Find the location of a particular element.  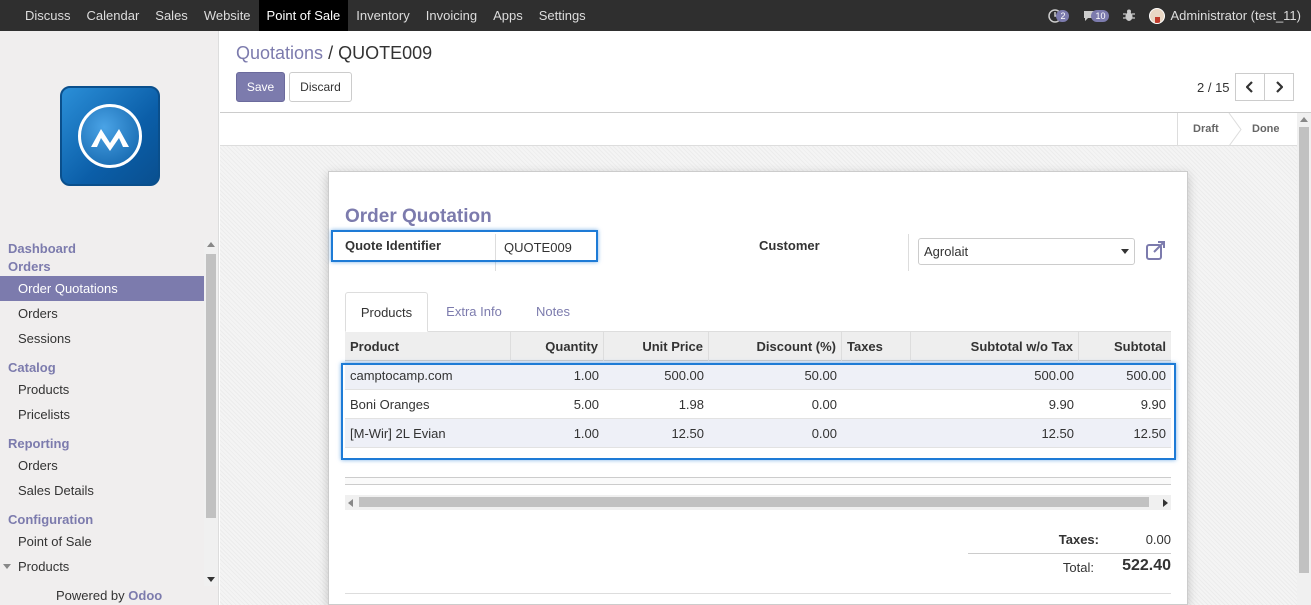

scroll-left-icon is located at coordinates (350, 503).